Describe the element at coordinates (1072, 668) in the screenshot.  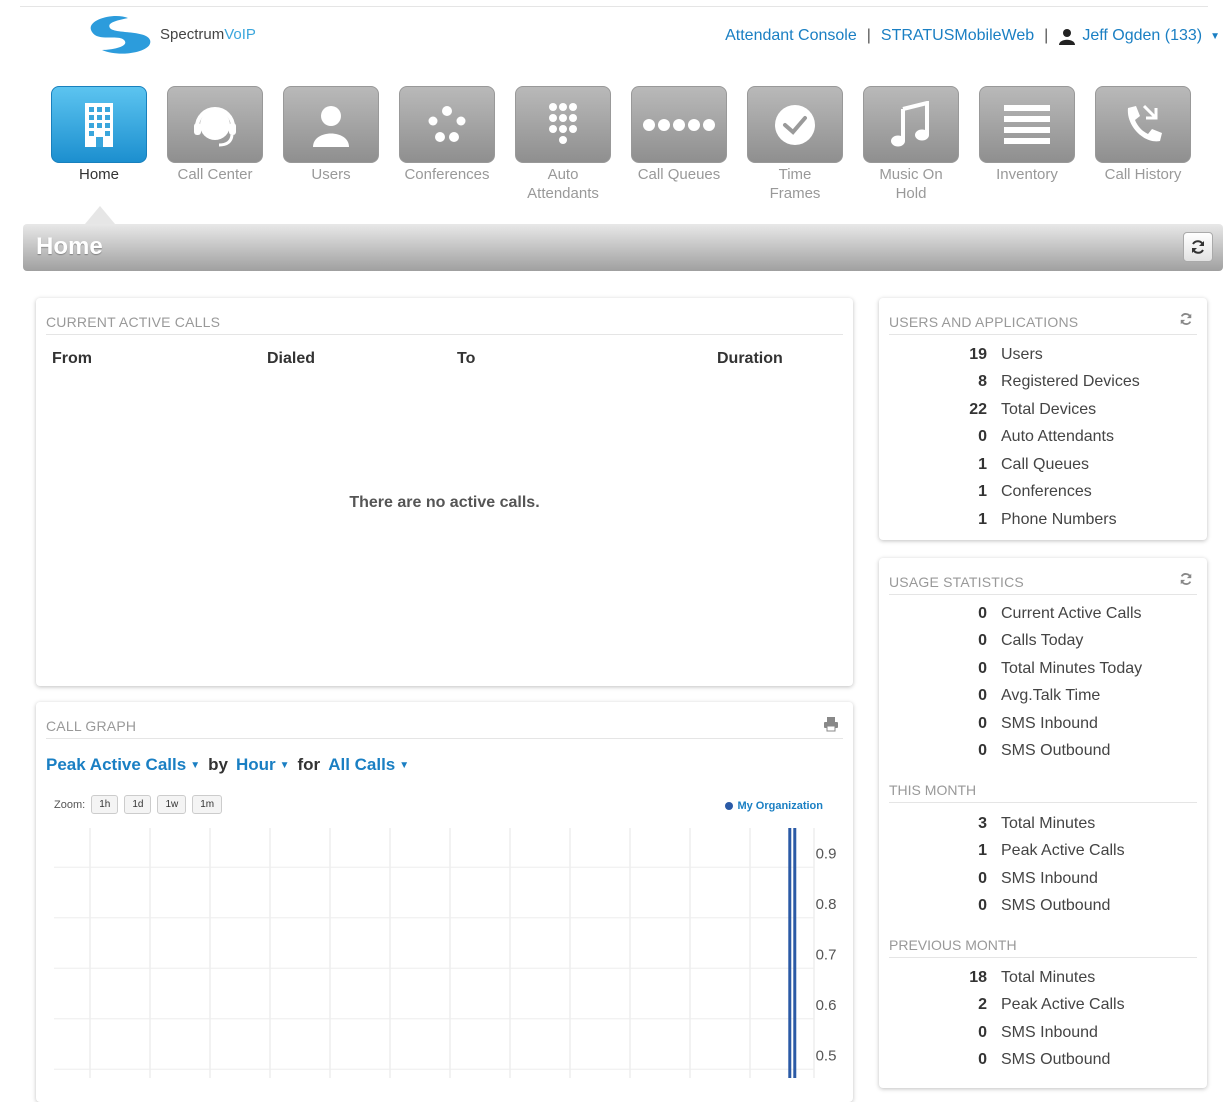
I see `stat-label: Total Minutes Today` at that location.